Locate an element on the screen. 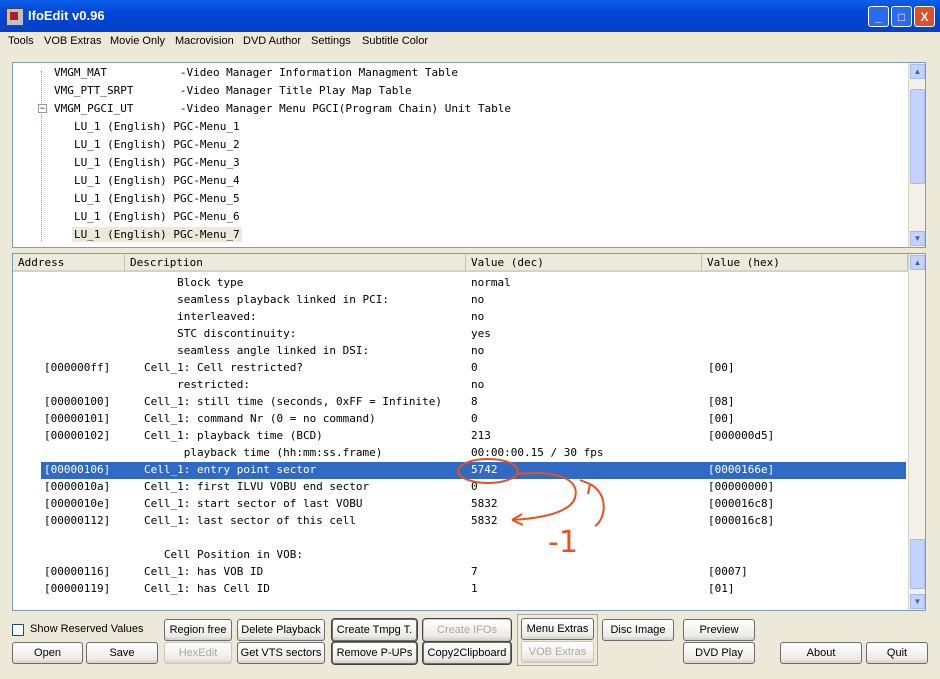  dvd-play-button: DVD Play is located at coordinates (719, 653).